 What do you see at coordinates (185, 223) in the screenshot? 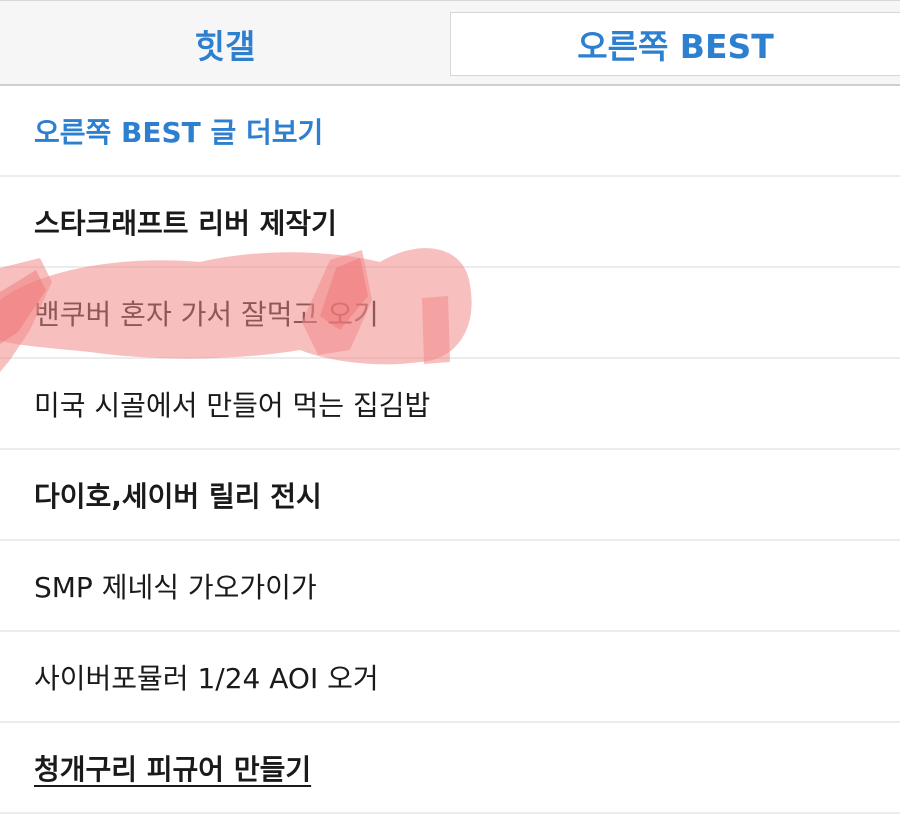
I see `list-item-title: 스타크래프트 리버 제작기` at bounding box center [185, 223].